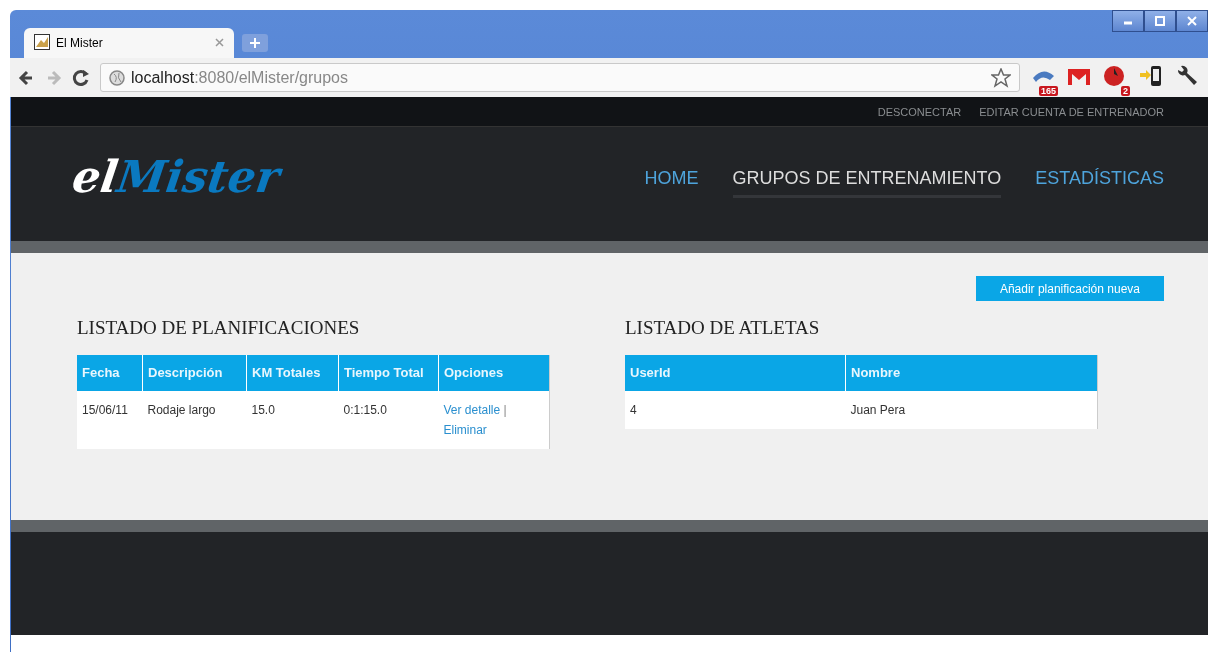 The height and width of the screenshot is (652, 1208). What do you see at coordinates (292, 420) in the screenshot?
I see `table-cell: 15.0` at bounding box center [292, 420].